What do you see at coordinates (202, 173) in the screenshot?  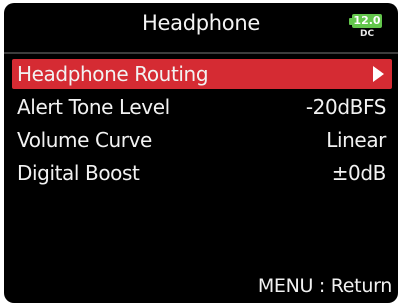 I see `menu-item-digital-boost: Digital Boost ±0dB` at bounding box center [202, 173].